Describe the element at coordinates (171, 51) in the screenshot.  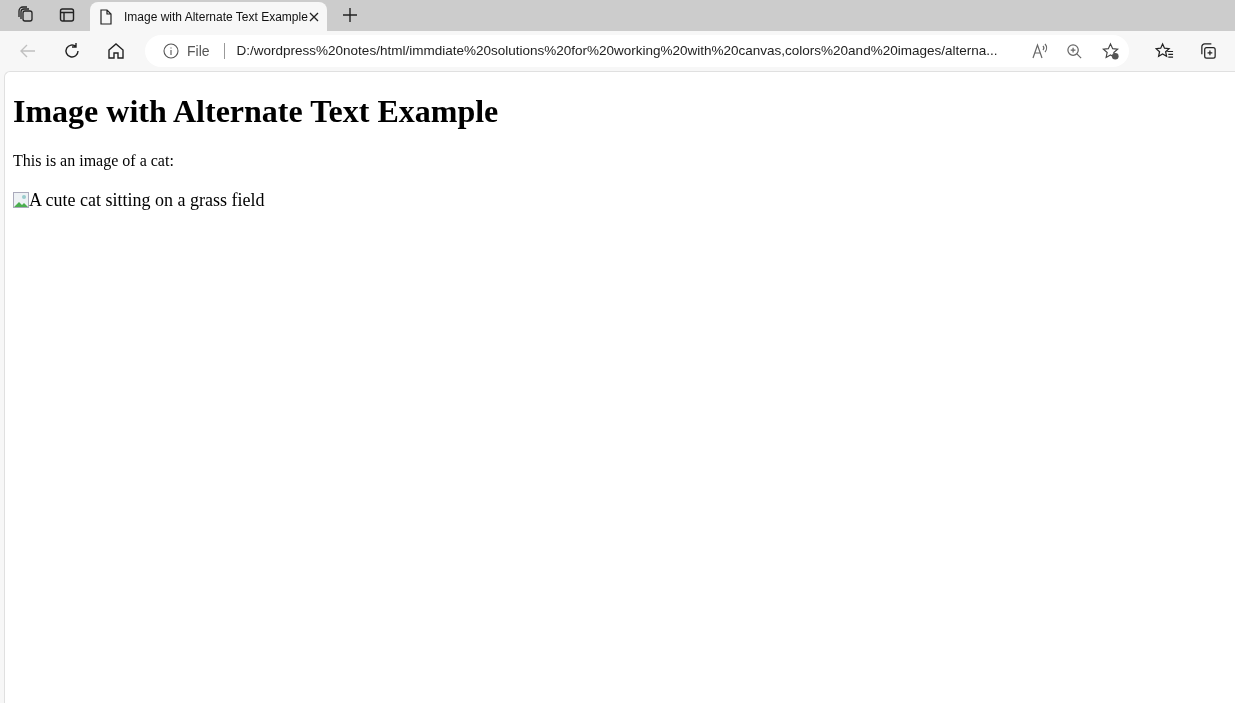
I see `info-icon` at that location.